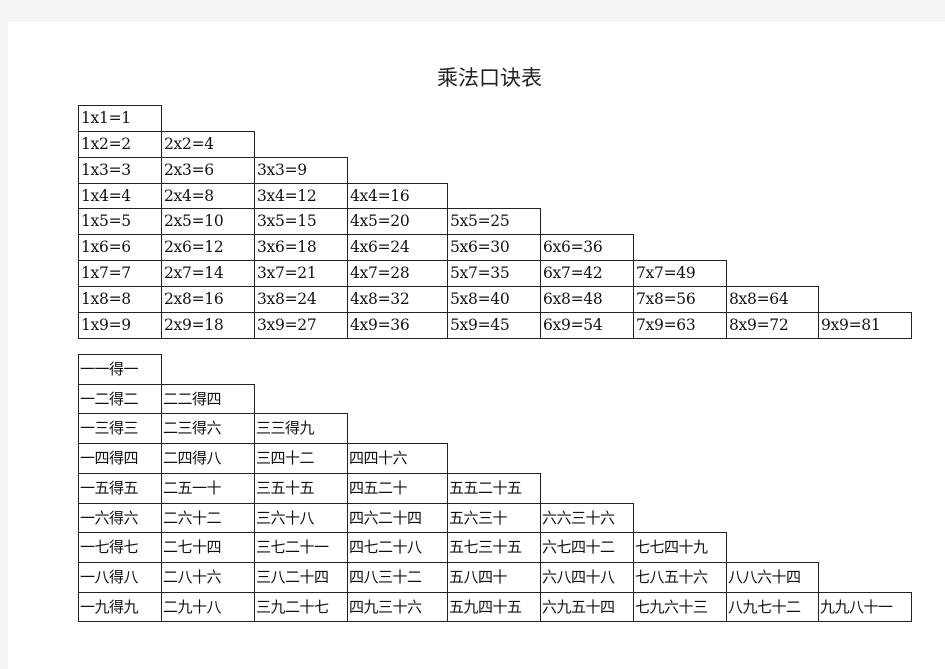 This screenshot has width=945, height=669. I want to click on chinese-table-cell: 五五二十五, so click(494, 488).